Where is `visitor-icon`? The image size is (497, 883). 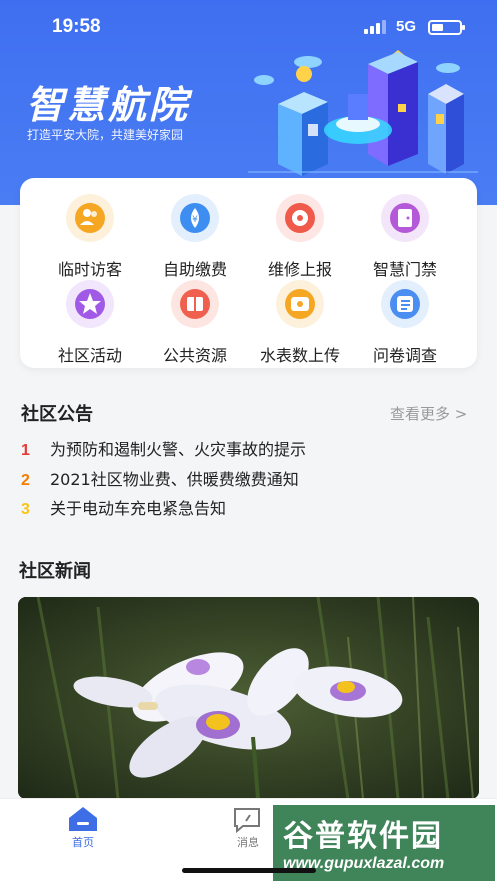
visitor-icon is located at coordinates (90, 218).